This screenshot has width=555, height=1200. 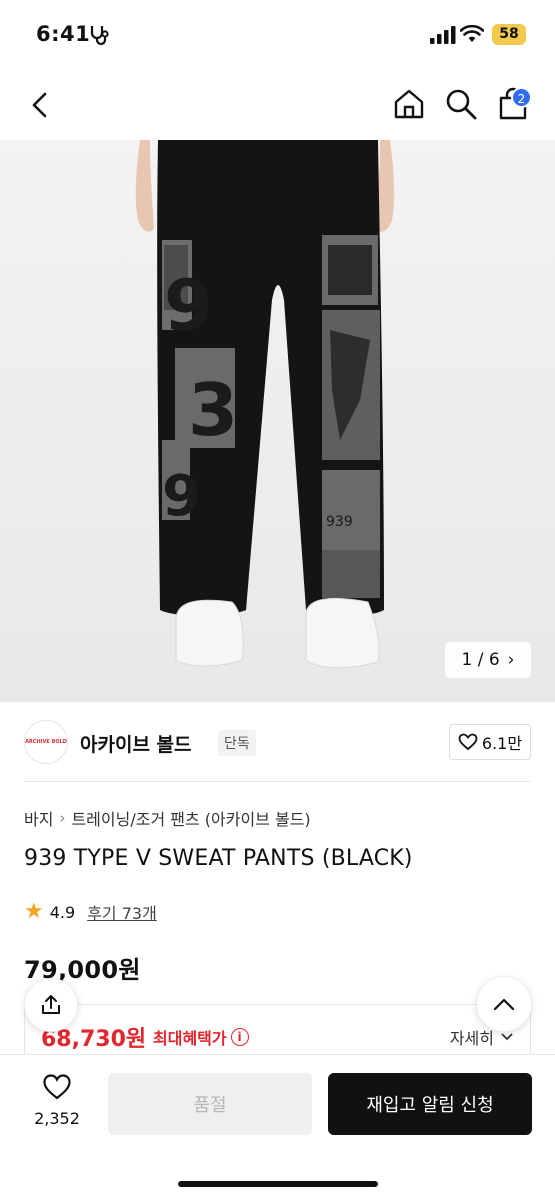 I want to click on breadcrumb: 바지 › 트레이닝/조거 팬츠 (아카이브 볼드), so click(x=167, y=818).